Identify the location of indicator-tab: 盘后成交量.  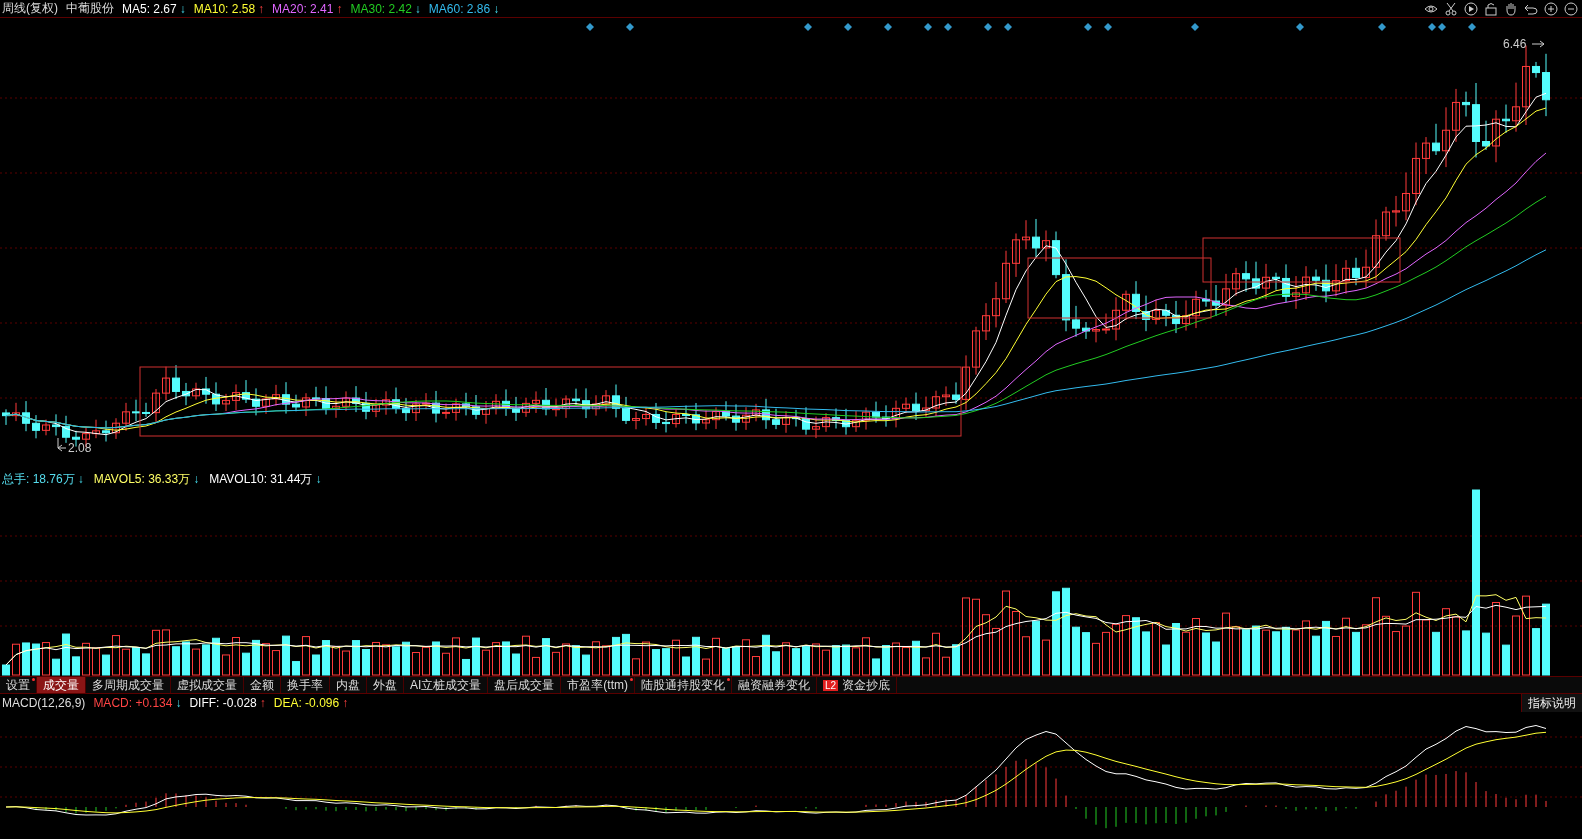
(525, 685).